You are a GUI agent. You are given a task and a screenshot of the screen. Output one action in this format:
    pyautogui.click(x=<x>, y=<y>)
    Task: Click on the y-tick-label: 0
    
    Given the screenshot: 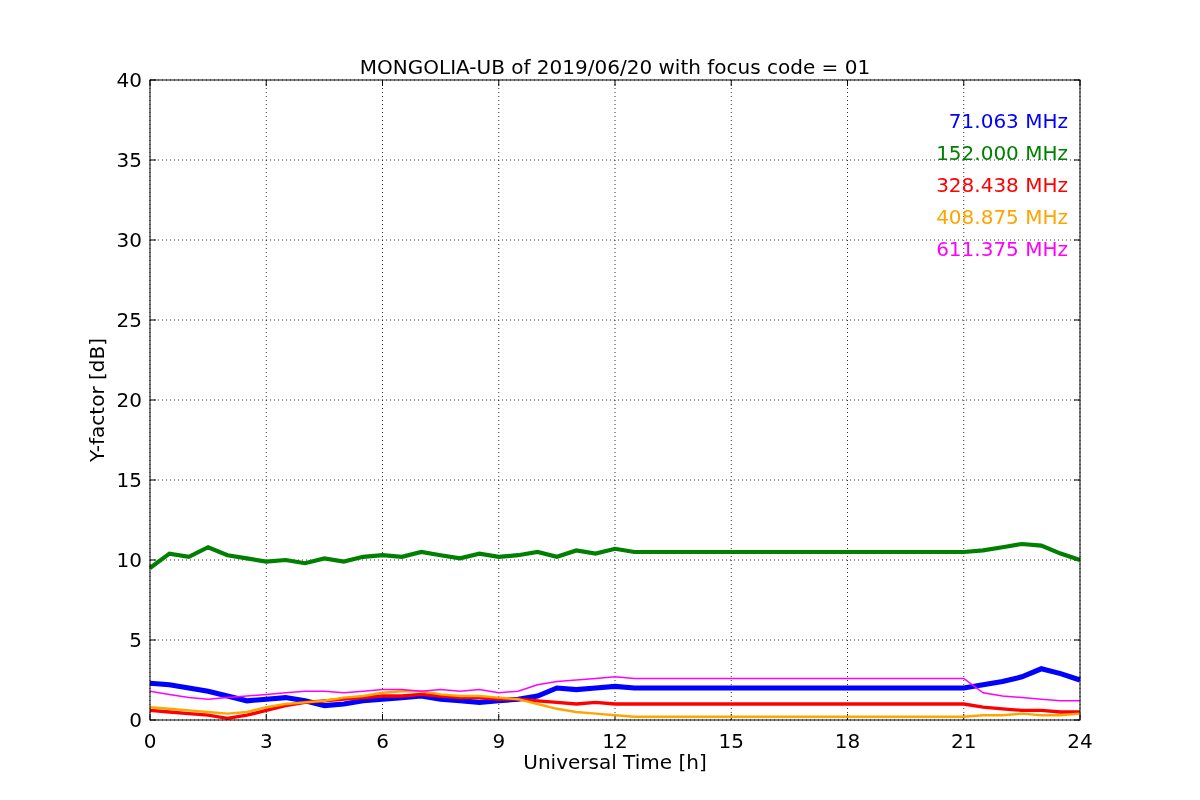 What is the action you would take?
    pyautogui.click(x=135, y=720)
    